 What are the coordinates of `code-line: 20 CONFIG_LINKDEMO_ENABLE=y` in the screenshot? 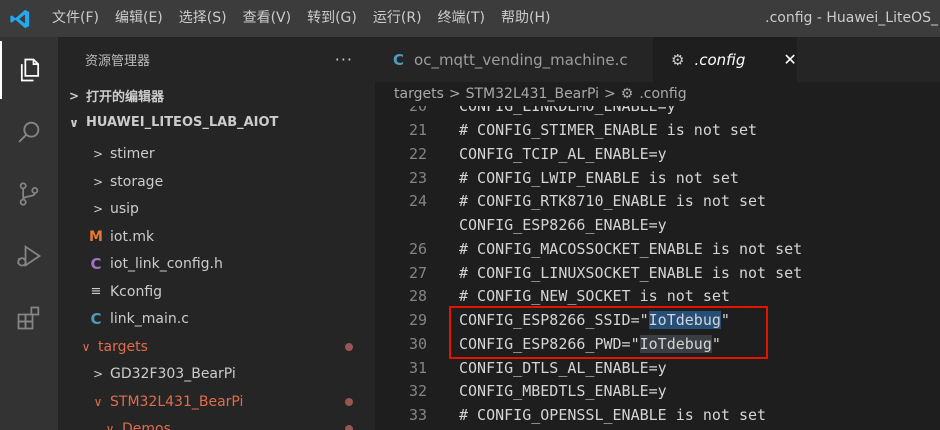 It's located at (657, 112).